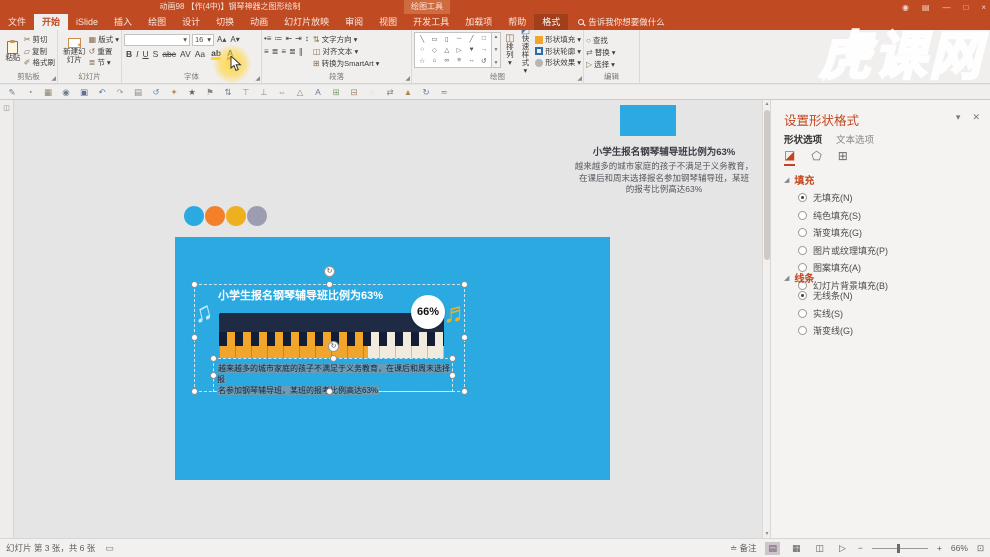  I want to click on character-spacing-button: AV, so click(185, 54).